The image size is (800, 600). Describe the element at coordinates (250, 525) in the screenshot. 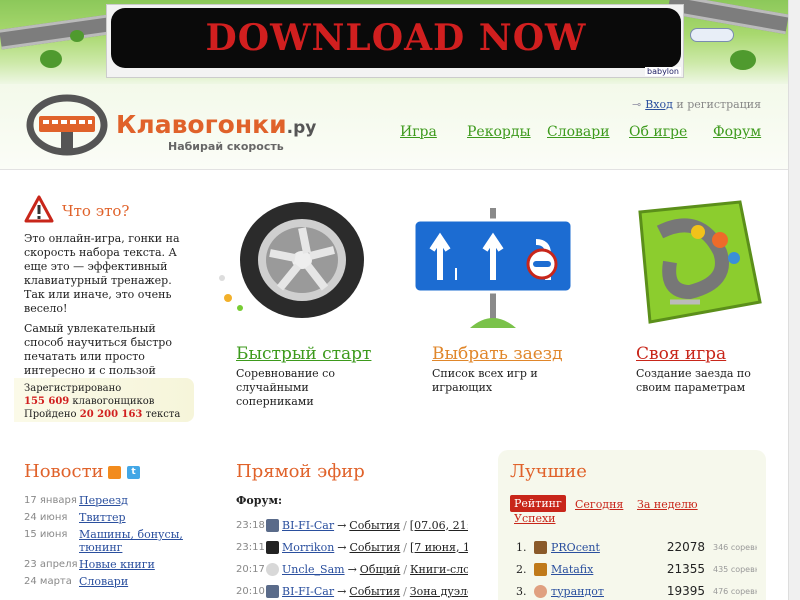

I see `live-time: 23:18` at that location.